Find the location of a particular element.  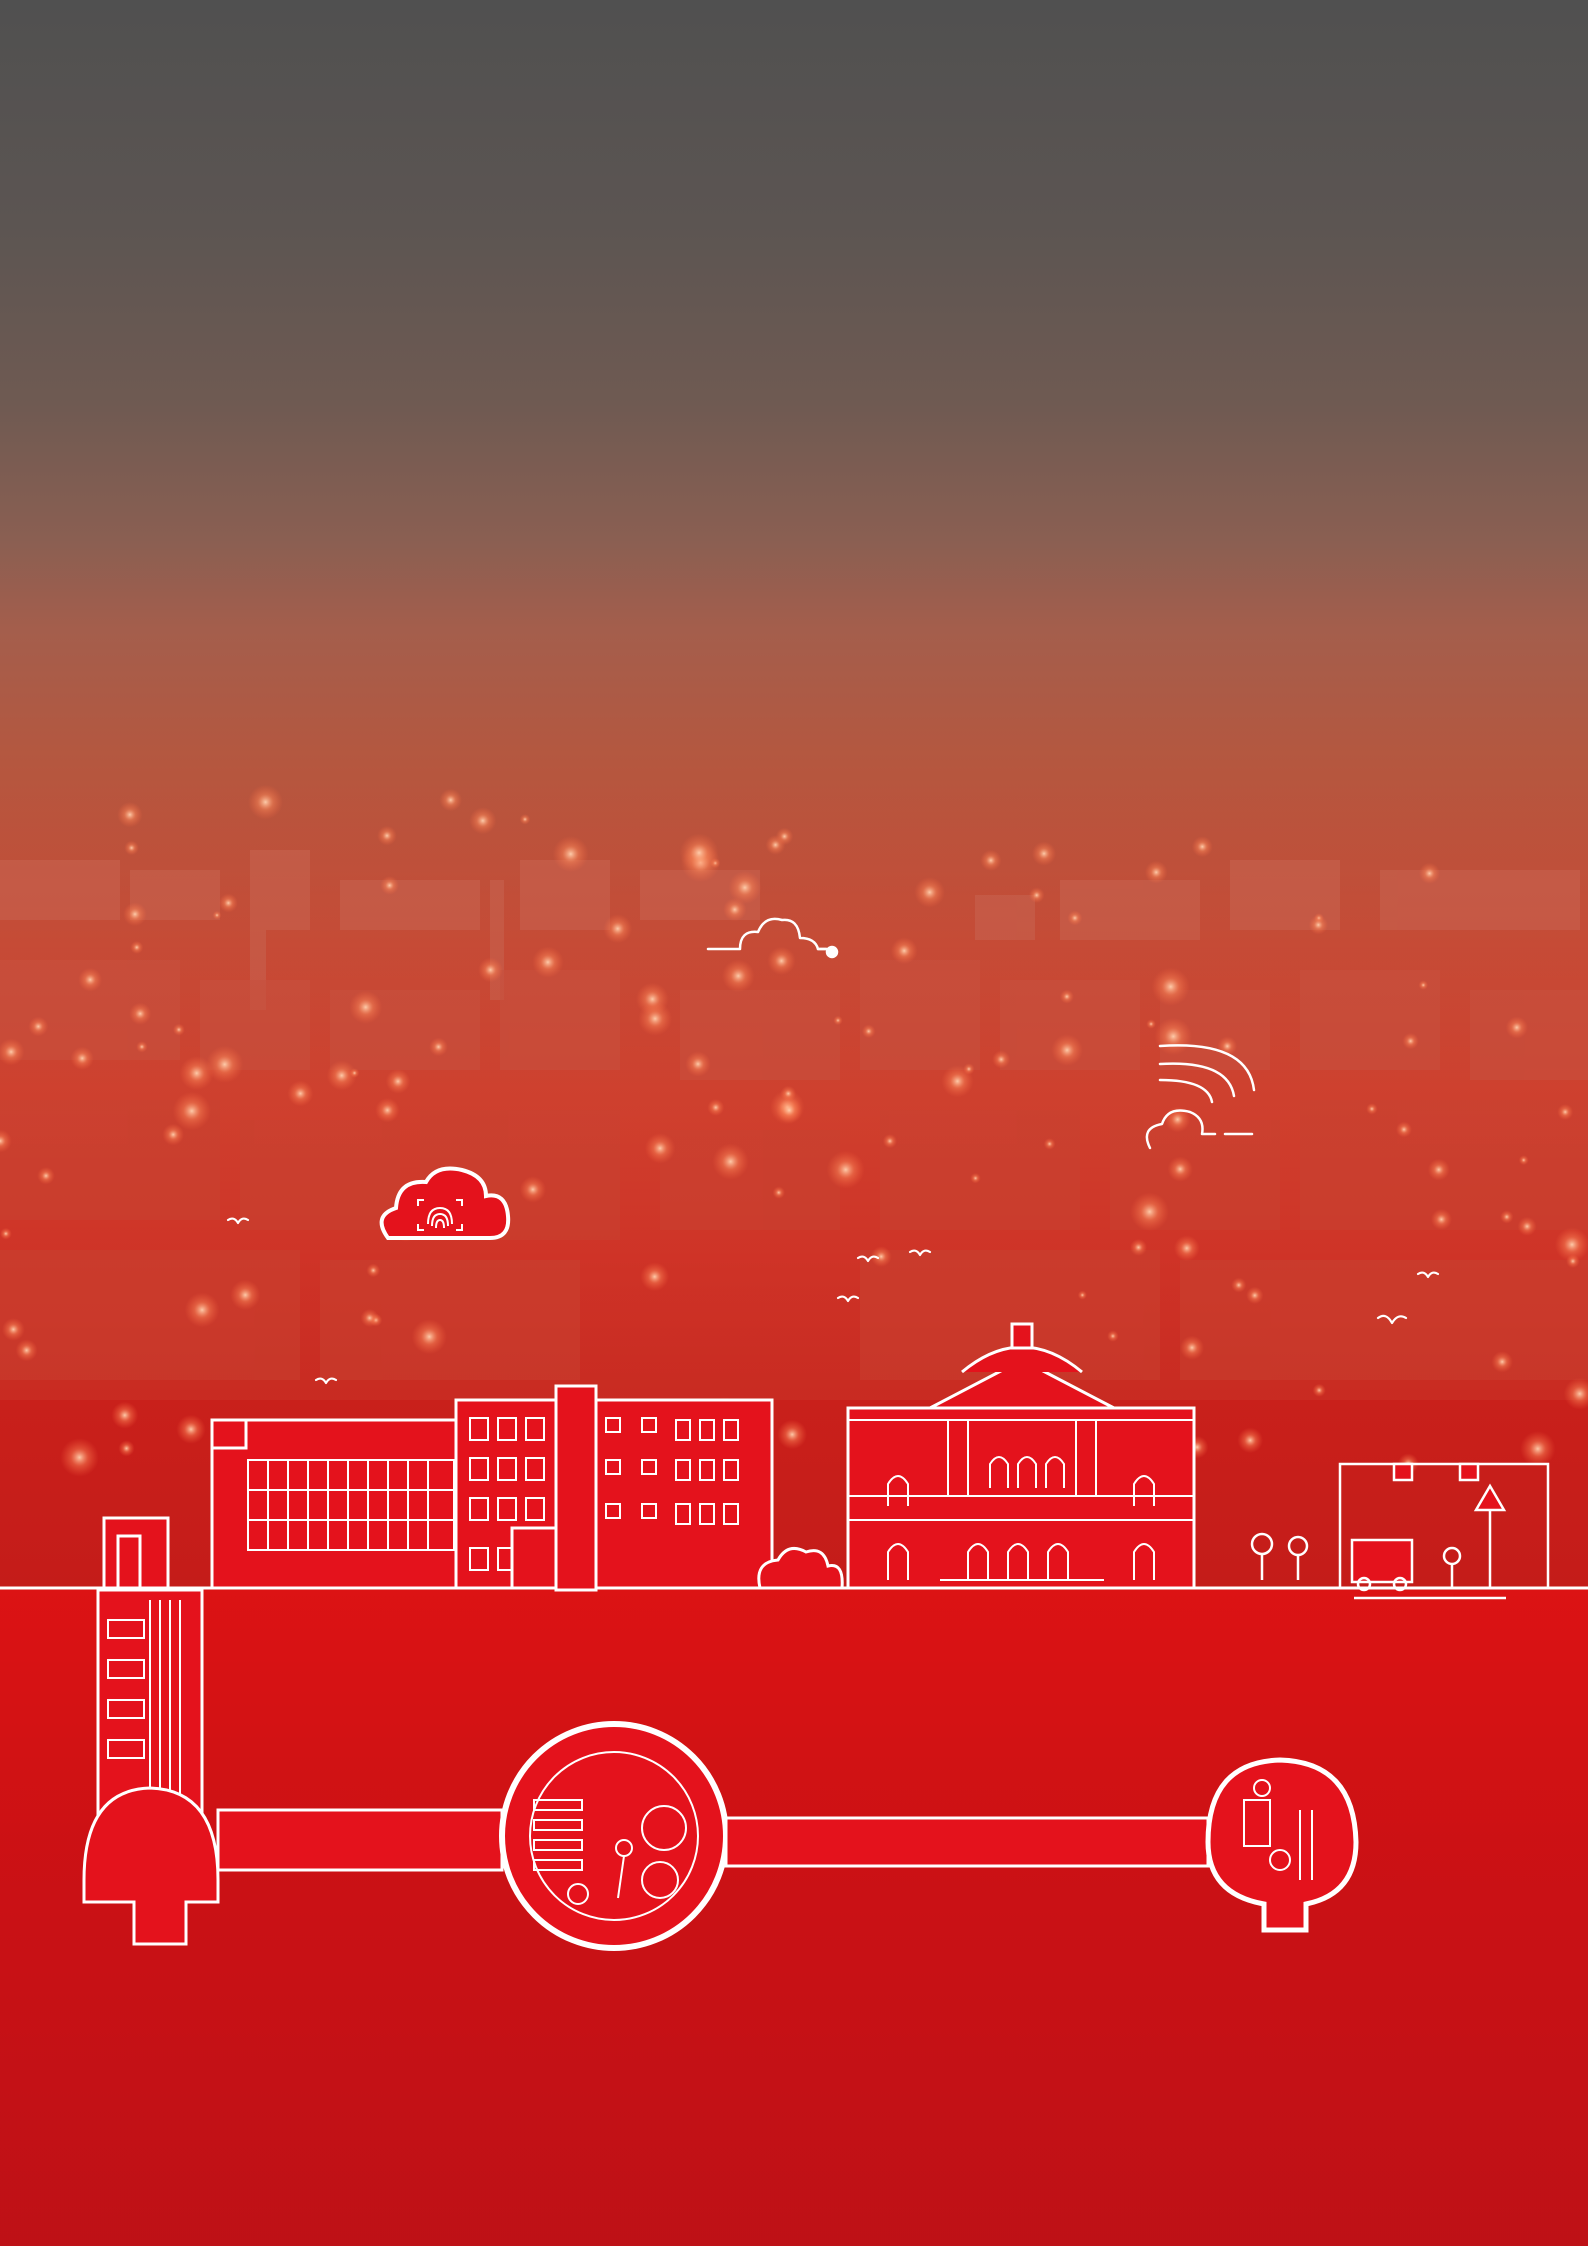

cloud-connection-icon is located at coordinates (772, 938).